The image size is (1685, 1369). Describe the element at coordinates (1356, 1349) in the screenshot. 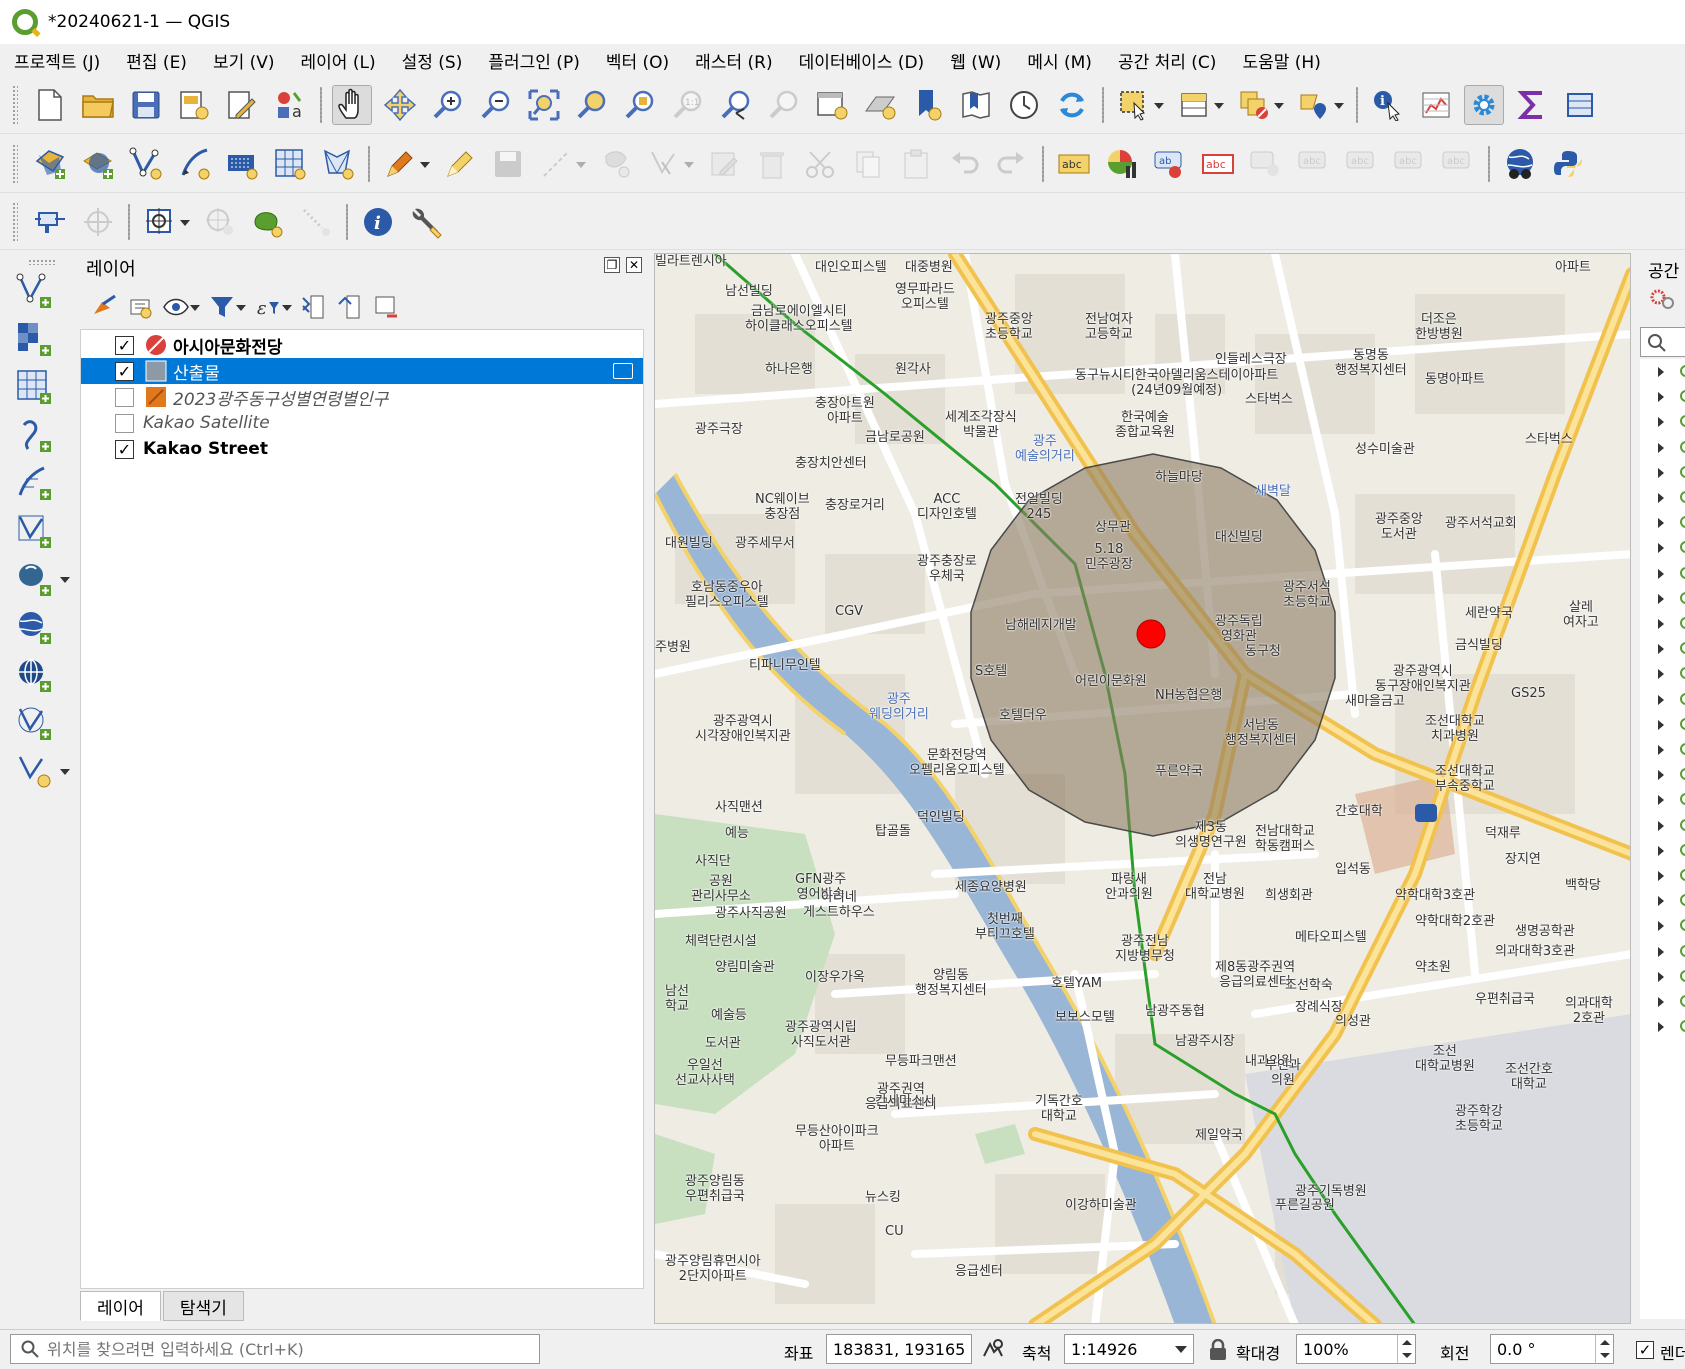

I see `magnifier-field: 100%` at that location.